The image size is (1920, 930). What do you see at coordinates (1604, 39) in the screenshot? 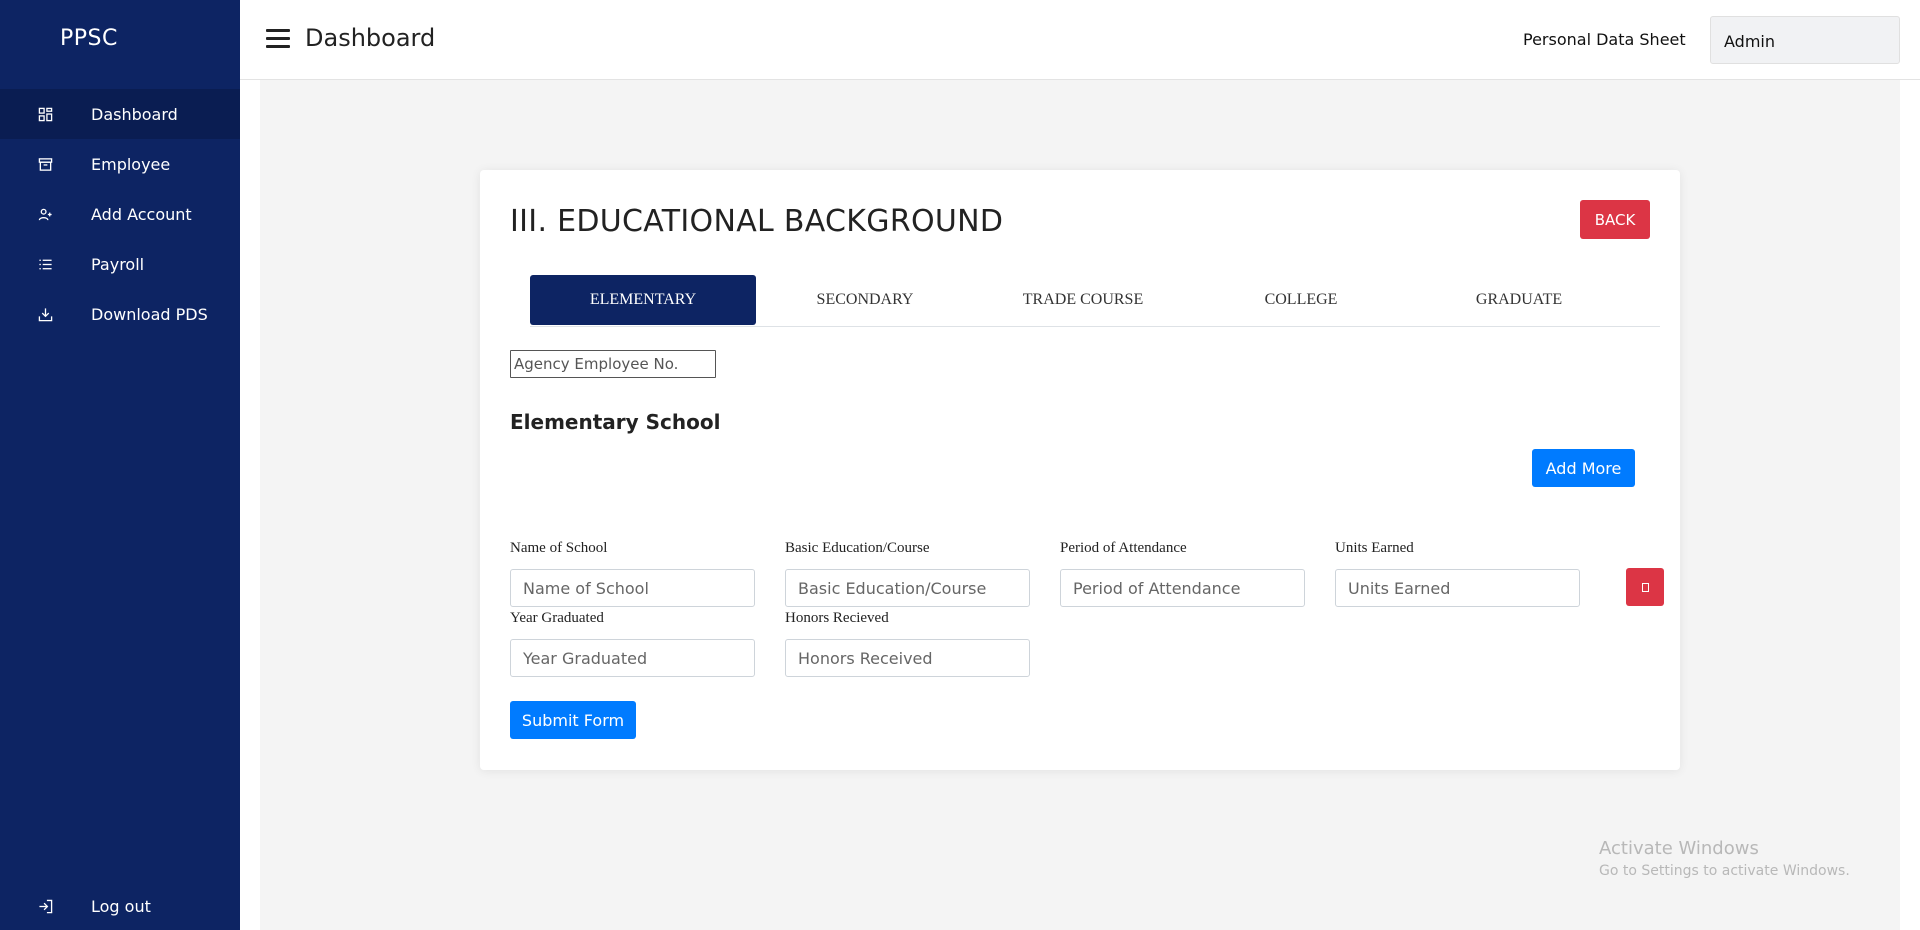
I see `personal-data-sheet-link: Personal Data Sheet` at bounding box center [1604, 39].